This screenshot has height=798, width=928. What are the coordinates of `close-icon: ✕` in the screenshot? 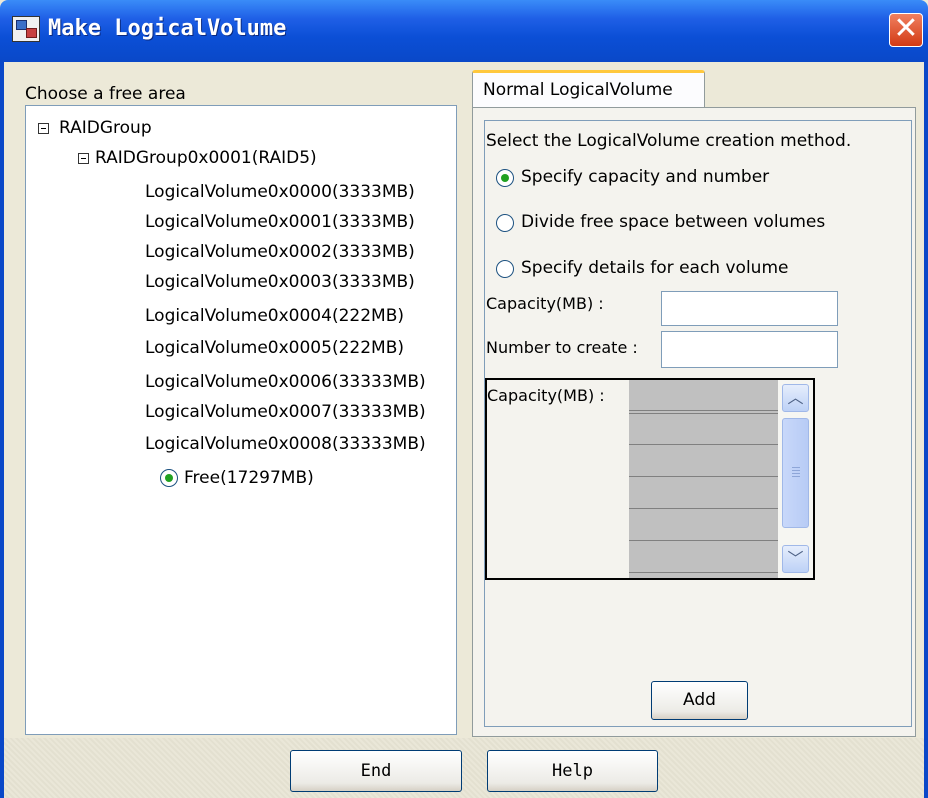 It's located at (906, 28).